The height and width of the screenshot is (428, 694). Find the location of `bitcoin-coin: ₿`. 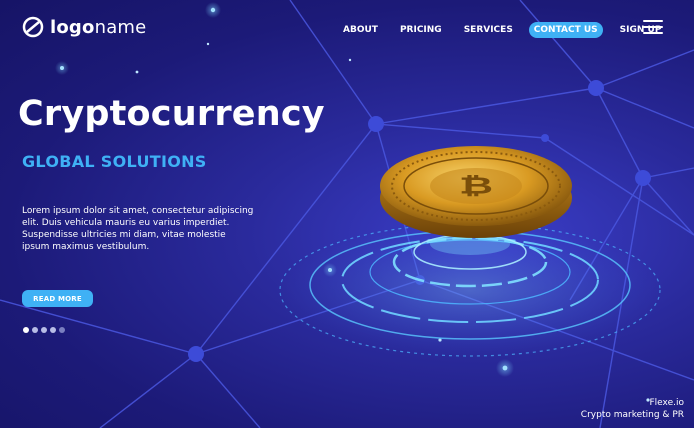

bitcoin-coin: ₿ is located at coordinates (476, 192).